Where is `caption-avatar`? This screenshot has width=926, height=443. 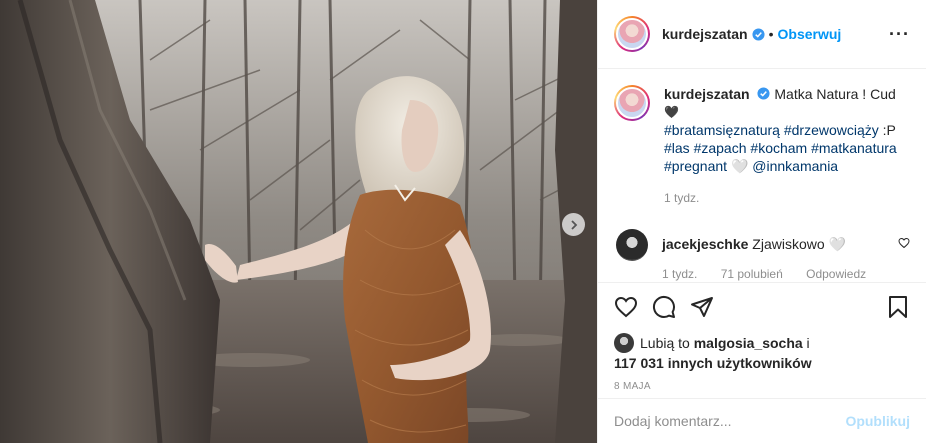
caption-avatar is located at coordinates (632, 103).